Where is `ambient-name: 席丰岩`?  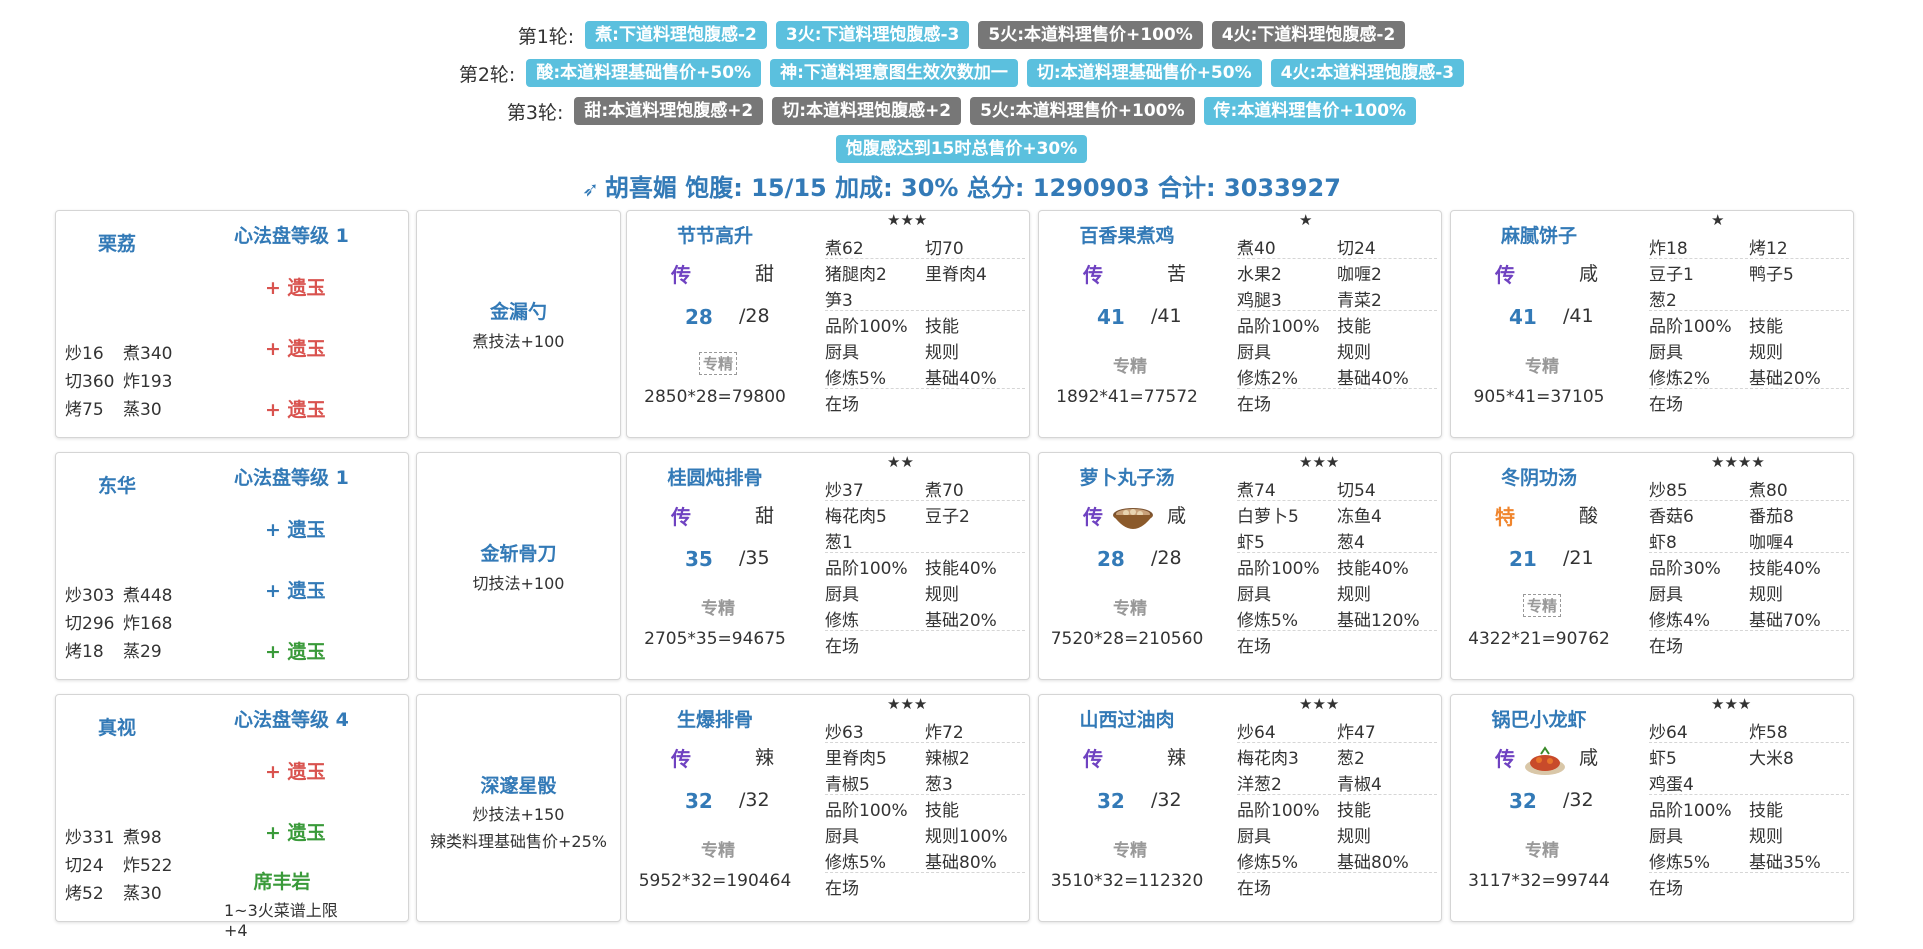
ambient-name: 席丰岩 is located at coordinates (282, 880).